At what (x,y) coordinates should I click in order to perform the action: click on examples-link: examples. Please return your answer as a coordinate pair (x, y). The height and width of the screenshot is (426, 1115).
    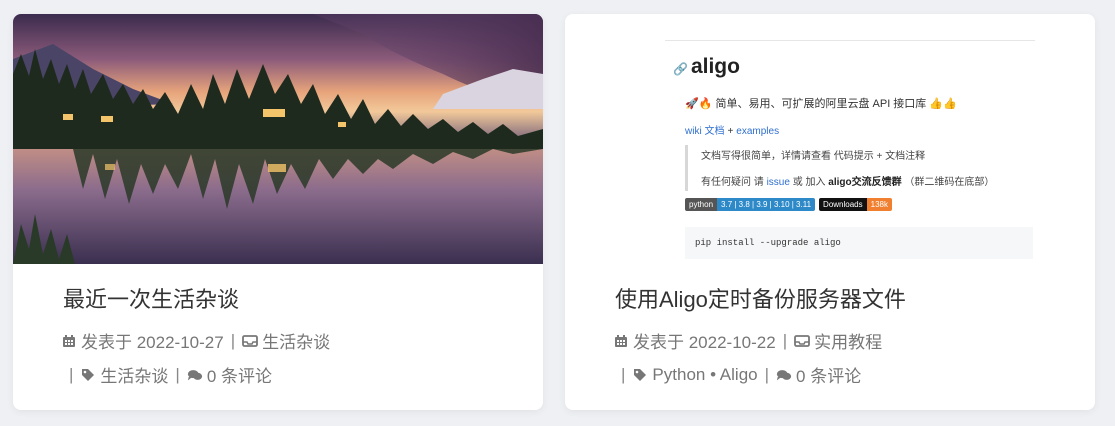
    Looking at the image, I should click on (758, 131).